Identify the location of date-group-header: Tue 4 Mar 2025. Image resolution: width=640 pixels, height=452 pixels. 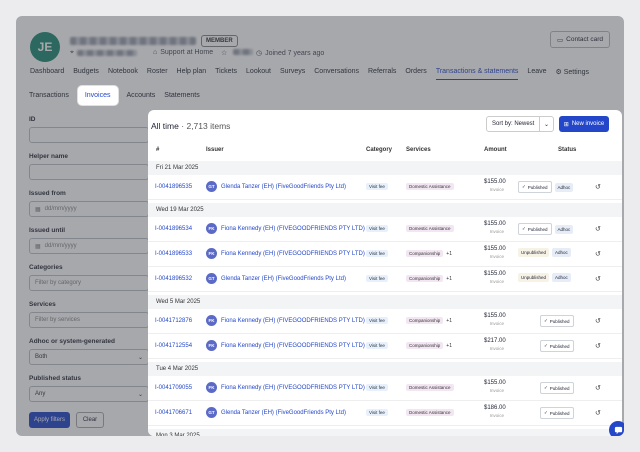
(385, 369).